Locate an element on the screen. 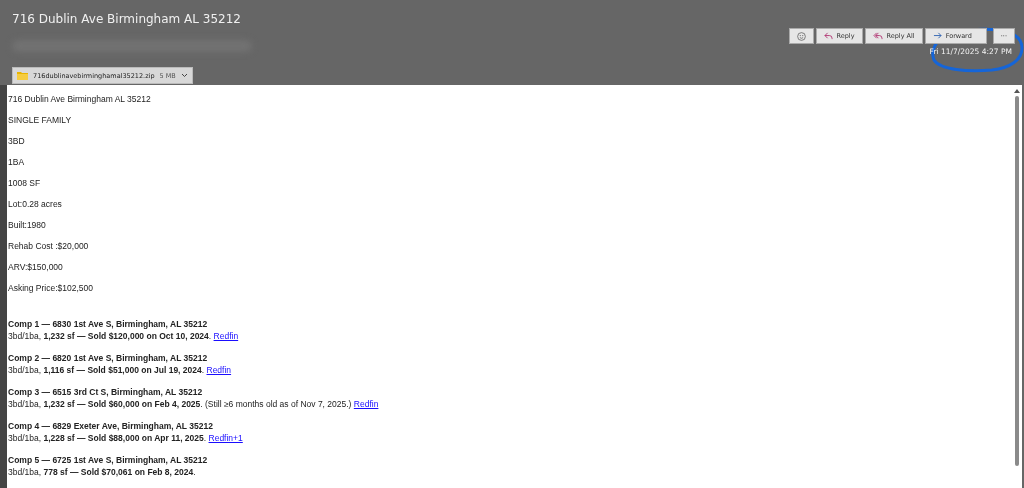 Image resolution: width=1024 pixels, height=488 pixels. body-text: 1008 SF is located at coordinates (25, 183).